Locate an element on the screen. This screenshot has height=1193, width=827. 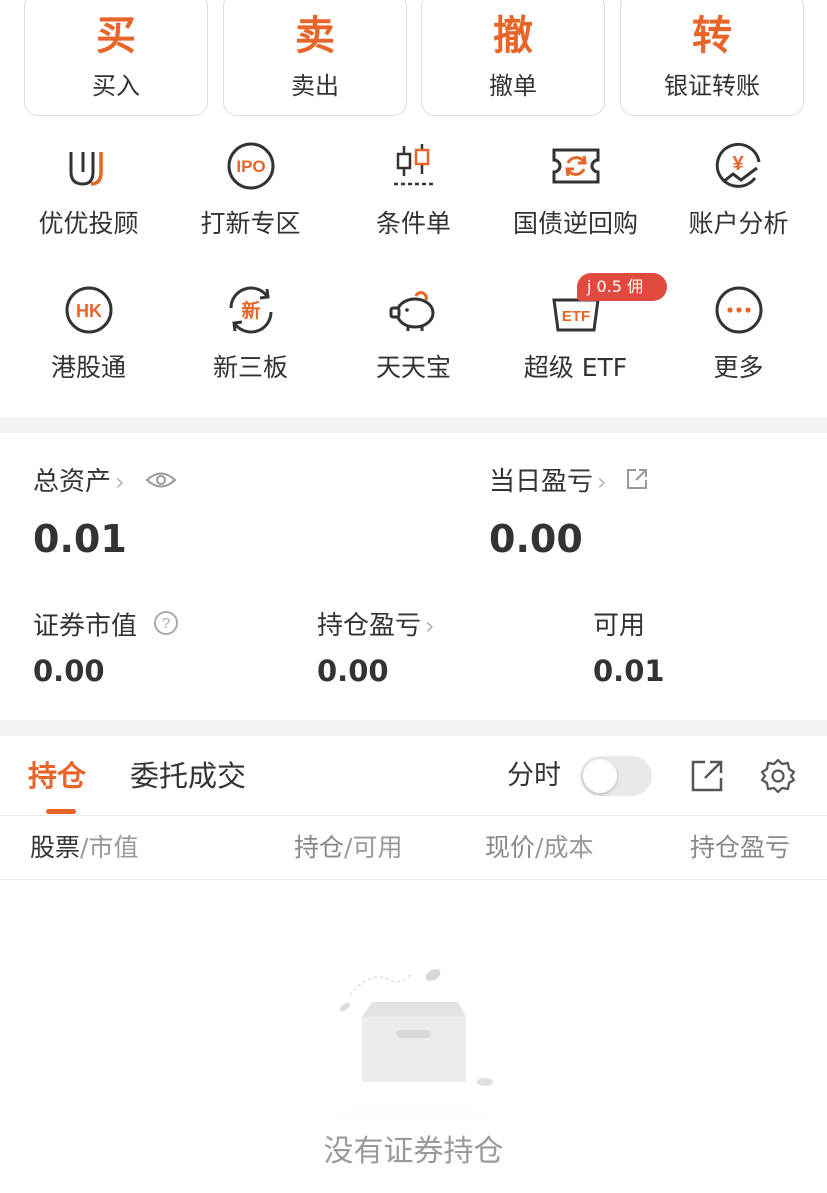
ipo-icon: IPO is located at coordinates (251, 166).